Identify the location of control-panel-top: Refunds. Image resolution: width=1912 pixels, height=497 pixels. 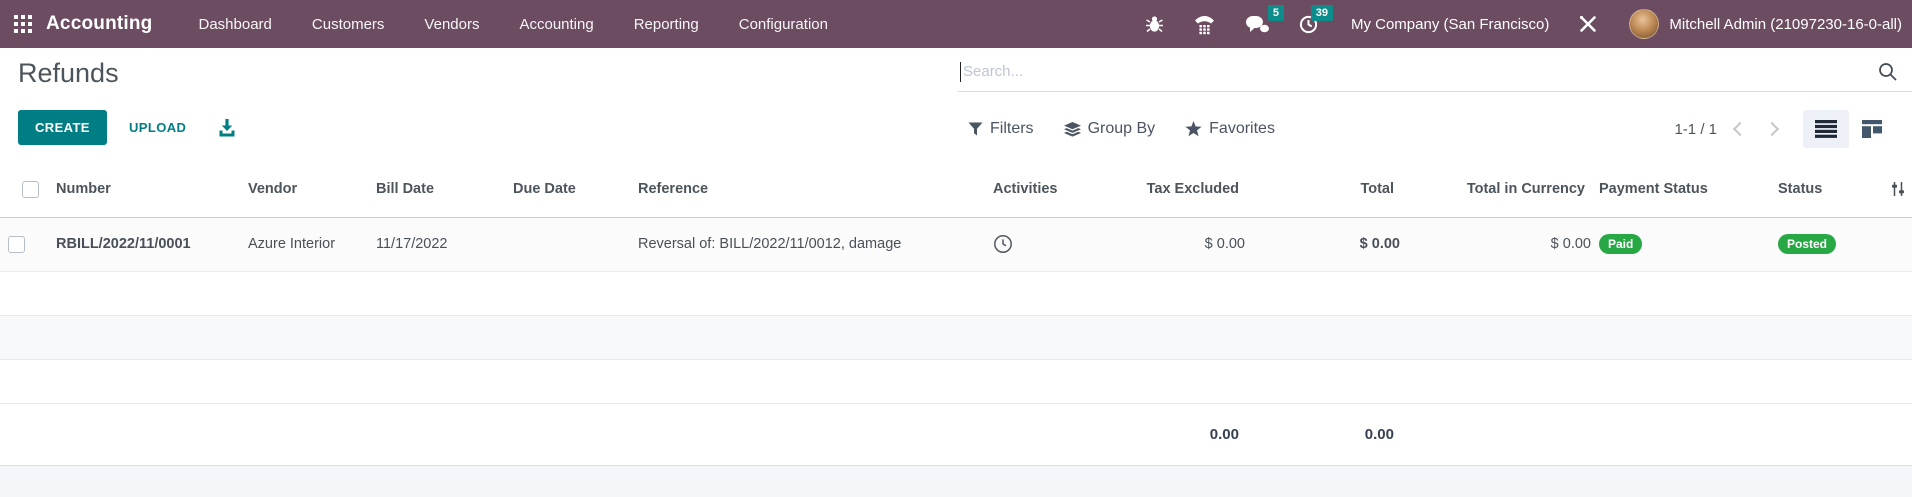
(956, 72).